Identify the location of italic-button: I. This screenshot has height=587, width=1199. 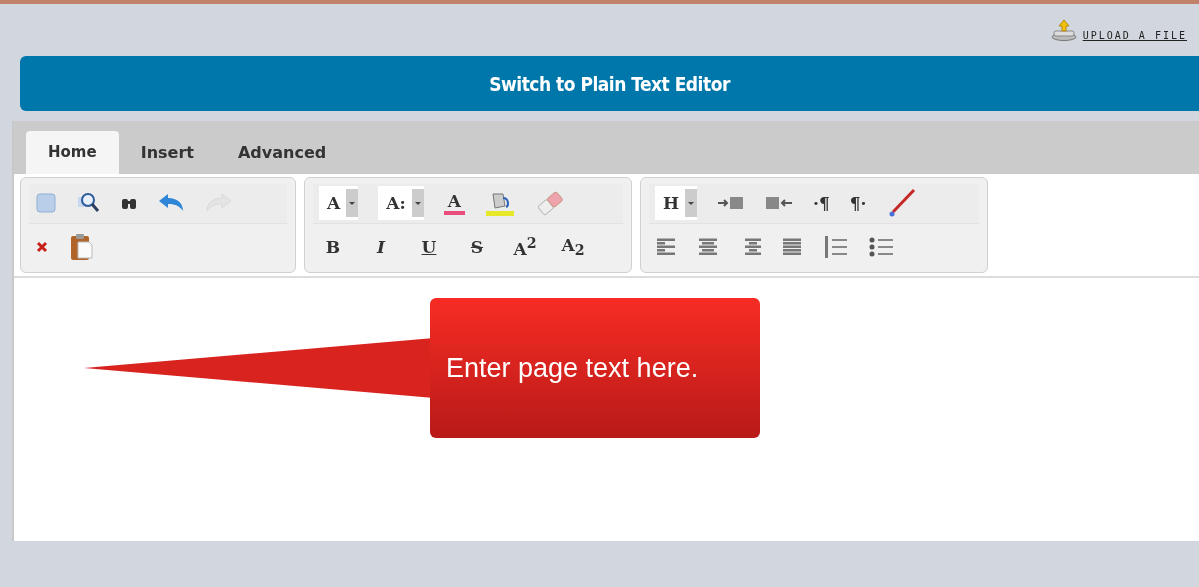
(381, 246).